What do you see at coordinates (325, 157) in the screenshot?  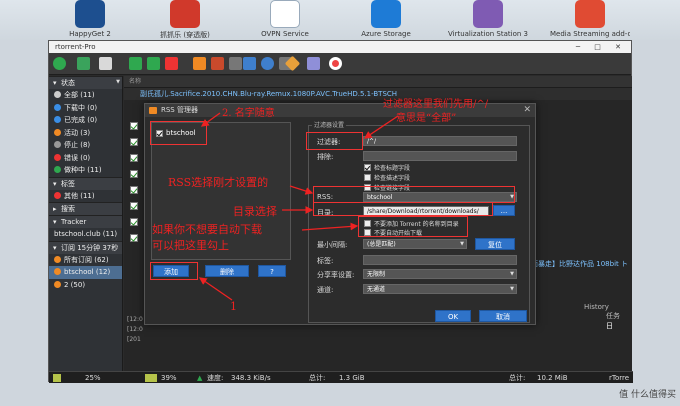 I see `exclude-label: 排除:` at bounding box center [325, 157].